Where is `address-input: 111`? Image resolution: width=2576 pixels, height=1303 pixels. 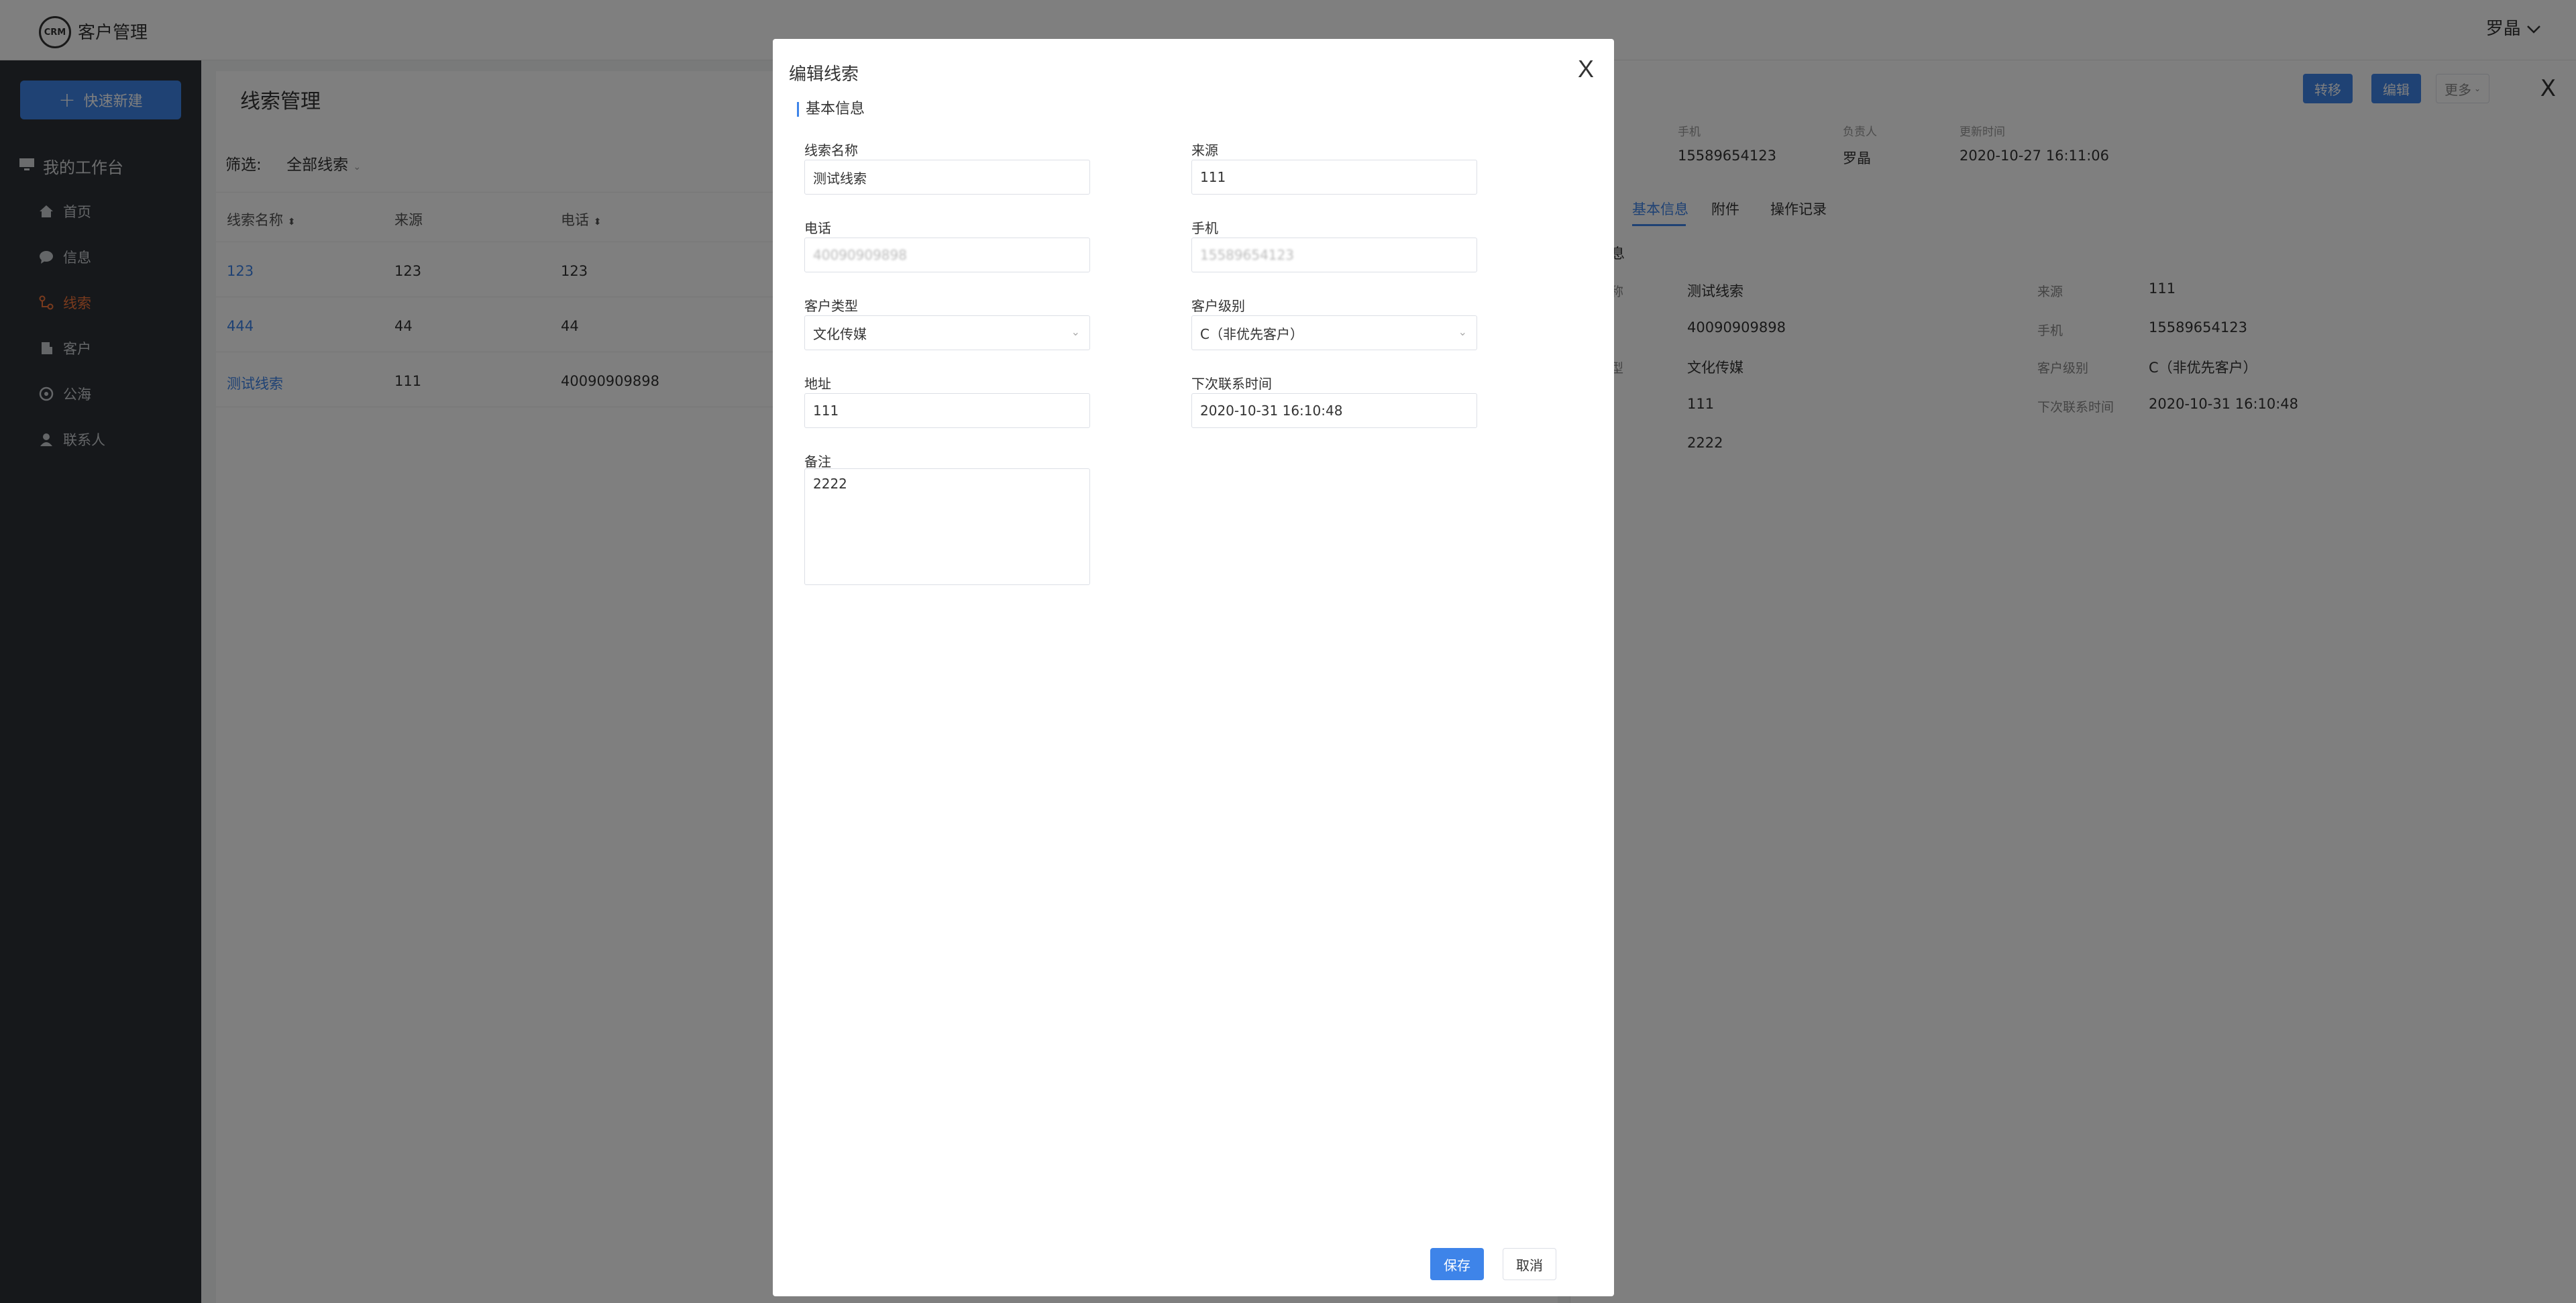 address-input: 111 is located at coordinates (947, 410).